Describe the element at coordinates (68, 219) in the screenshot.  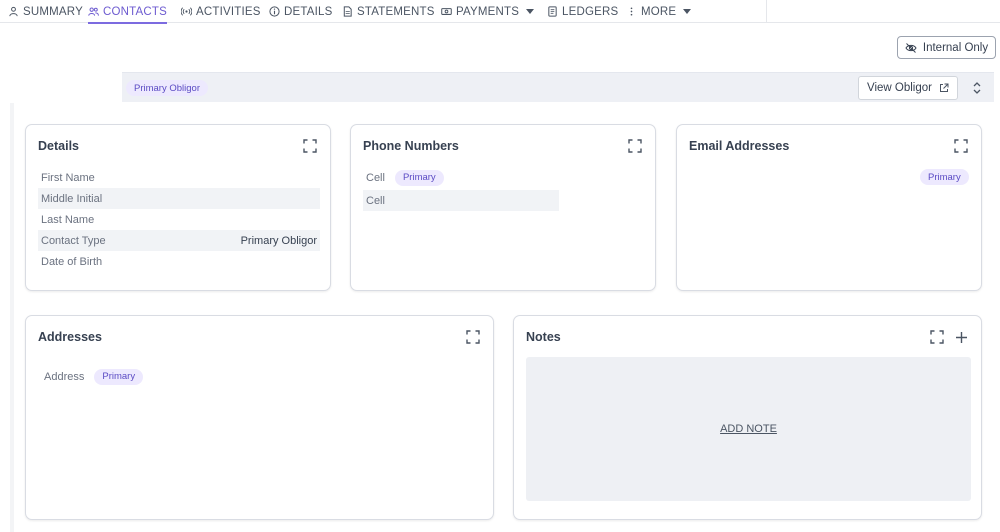
I see `detail-label: Last Name` at that location.